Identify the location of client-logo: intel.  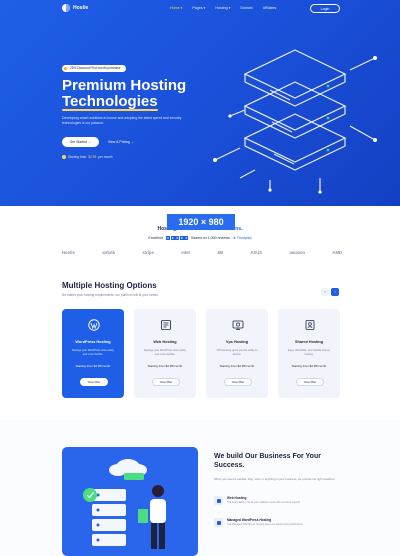
(185, 252).